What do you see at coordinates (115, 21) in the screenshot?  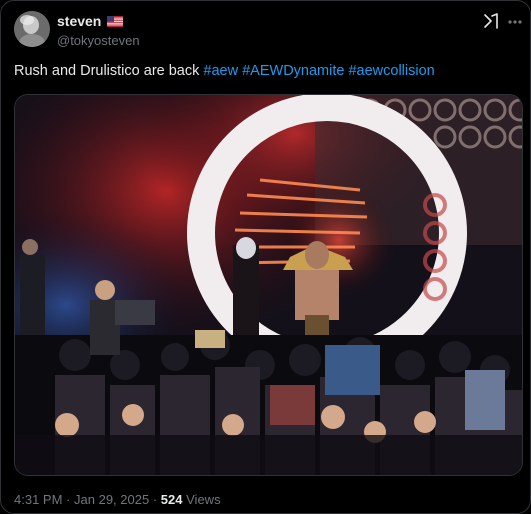 I see `us-flag-icon` at bounding box center [115, 21].